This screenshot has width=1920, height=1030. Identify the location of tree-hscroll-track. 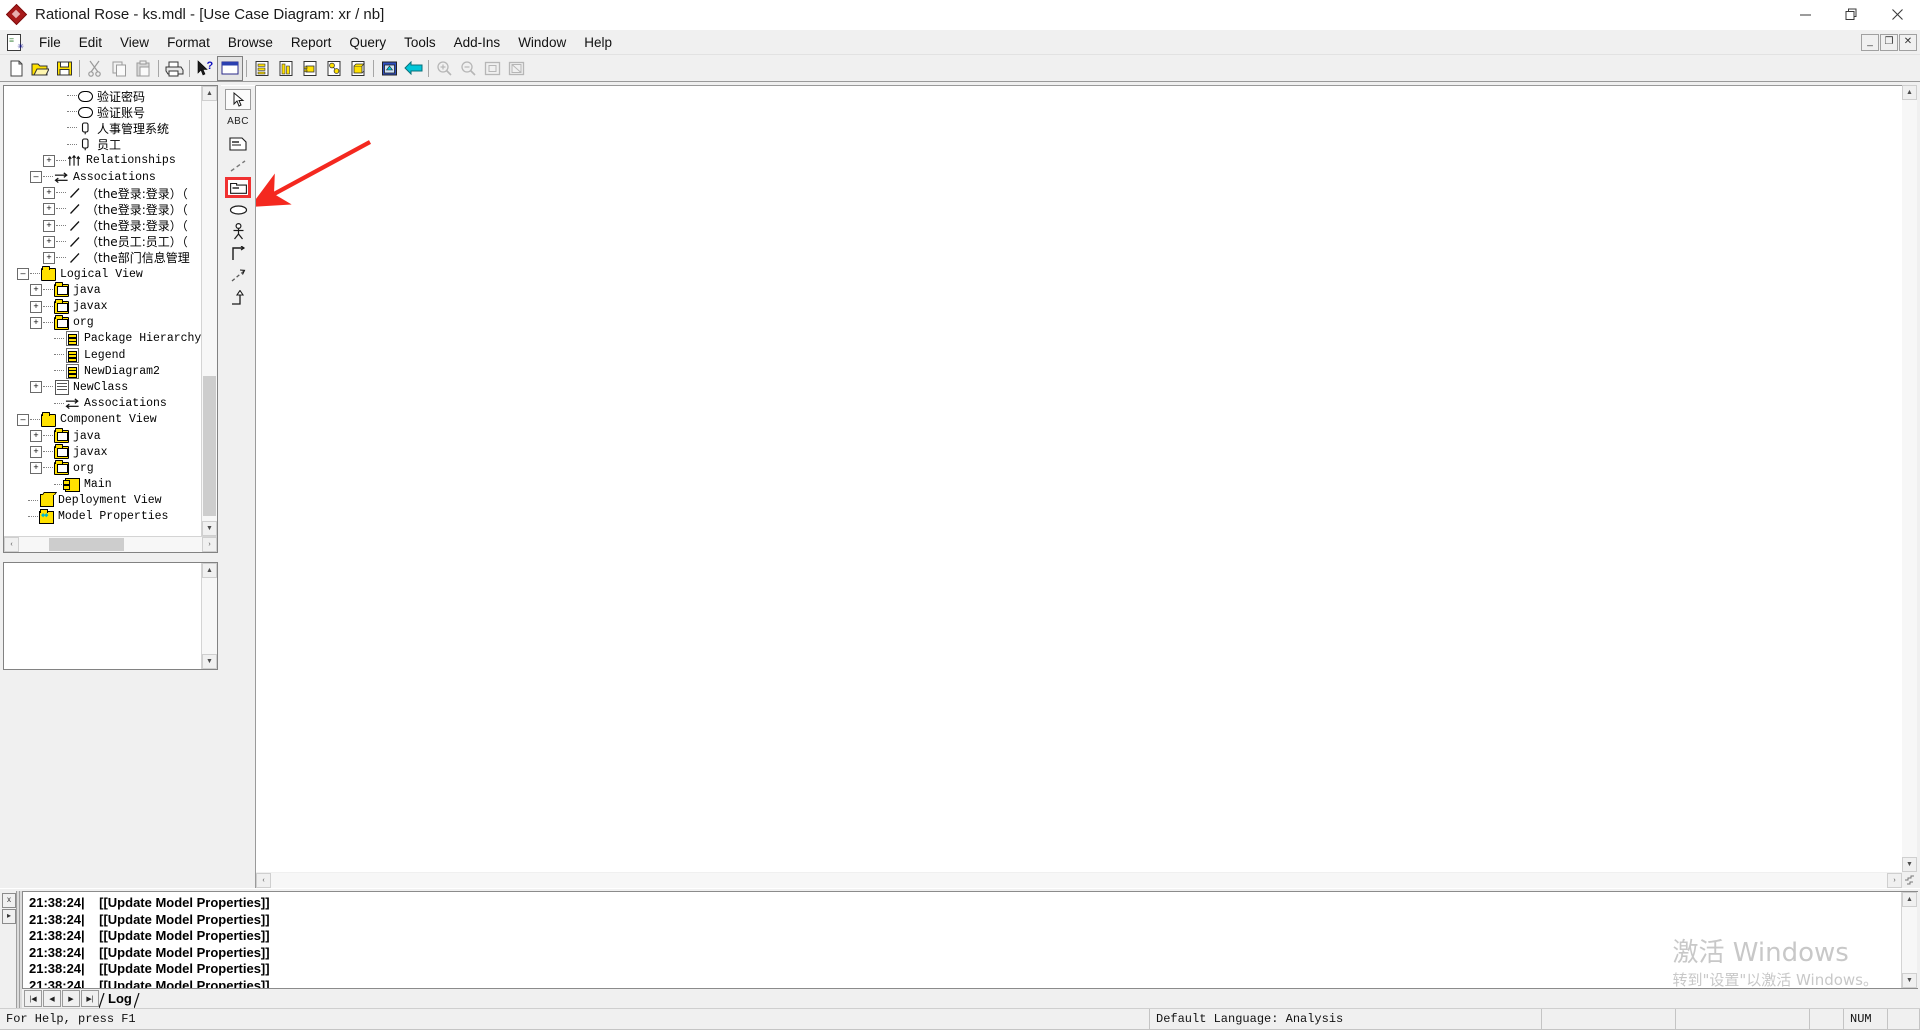
(110, 544).